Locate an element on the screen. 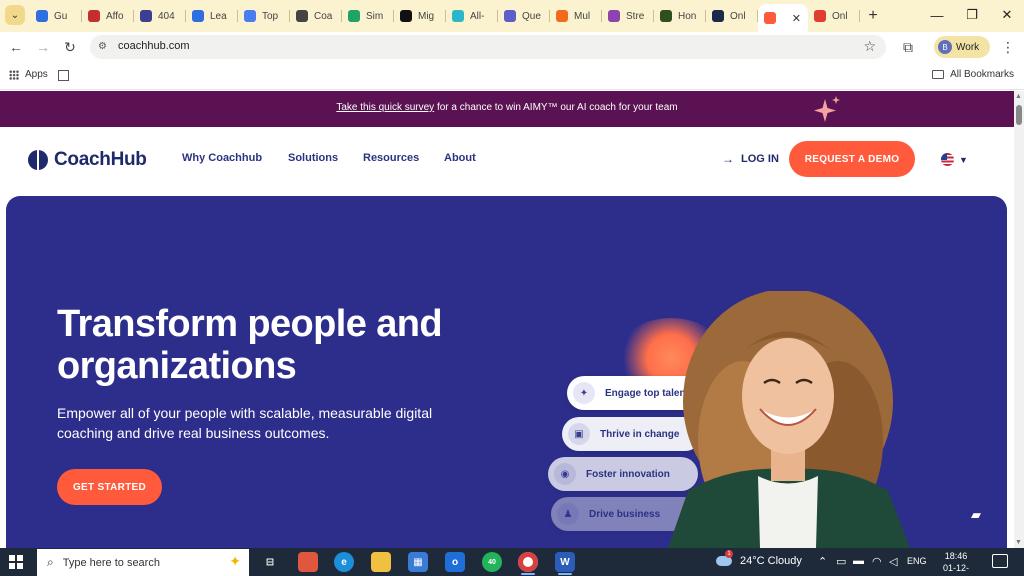  scroll-up-icon: ▲ is located at coordinates (1018, 96).